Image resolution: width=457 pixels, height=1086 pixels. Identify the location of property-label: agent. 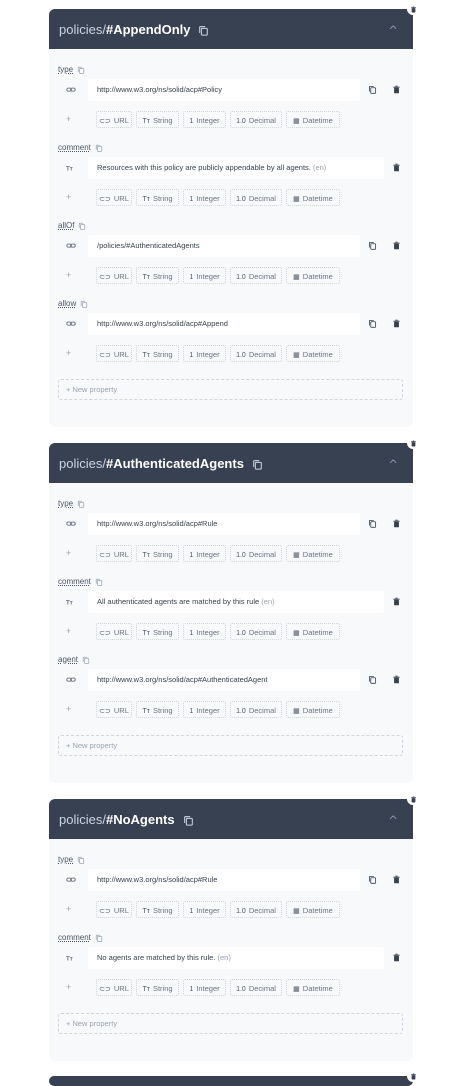
(74, 659).